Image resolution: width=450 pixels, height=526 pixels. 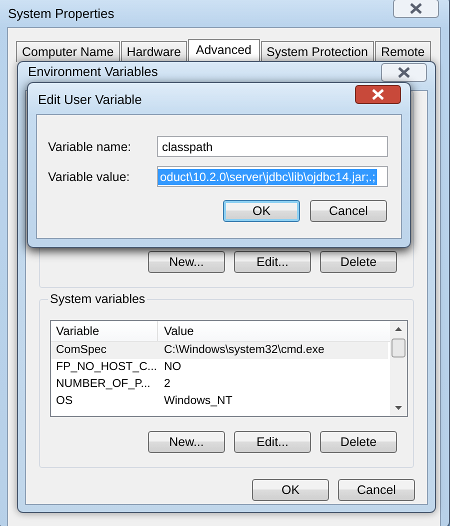 I want to click on list-row: ComSpec C:\Windows\system32\cmd.exe, so click(x=219, y=350).